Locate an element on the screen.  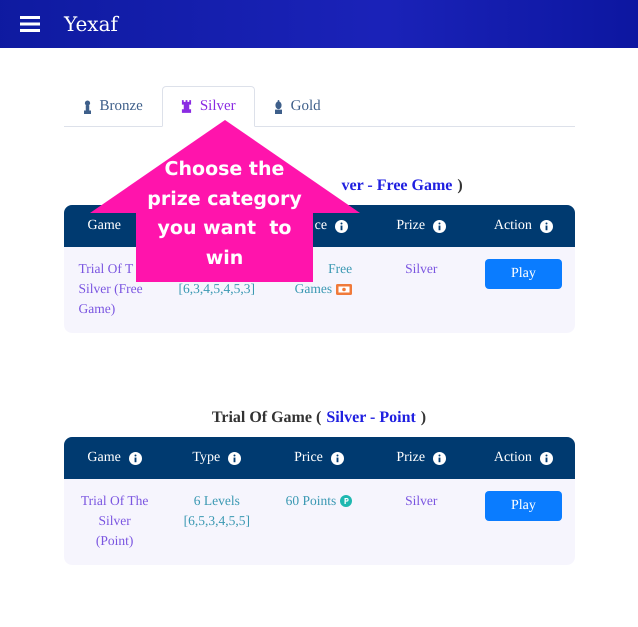
table-cell-text: [6,5,3,4,5,5] is located at coordinates (217, 521).